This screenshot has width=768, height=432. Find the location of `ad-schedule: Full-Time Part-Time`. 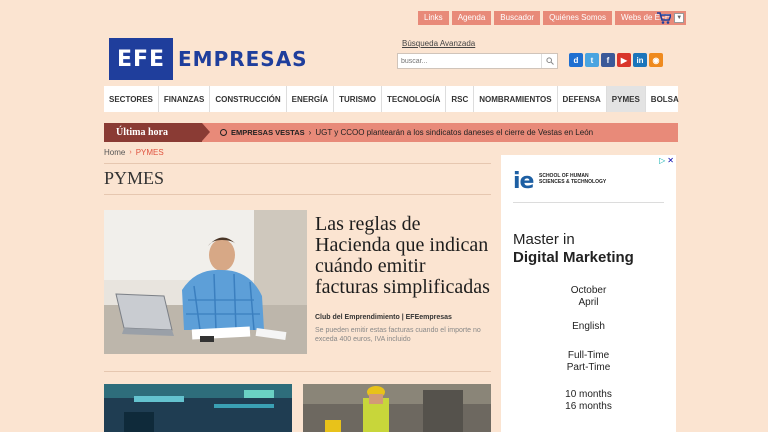

ad-schedule: Full-Time Part-Time is located at coordinates (588, 362).